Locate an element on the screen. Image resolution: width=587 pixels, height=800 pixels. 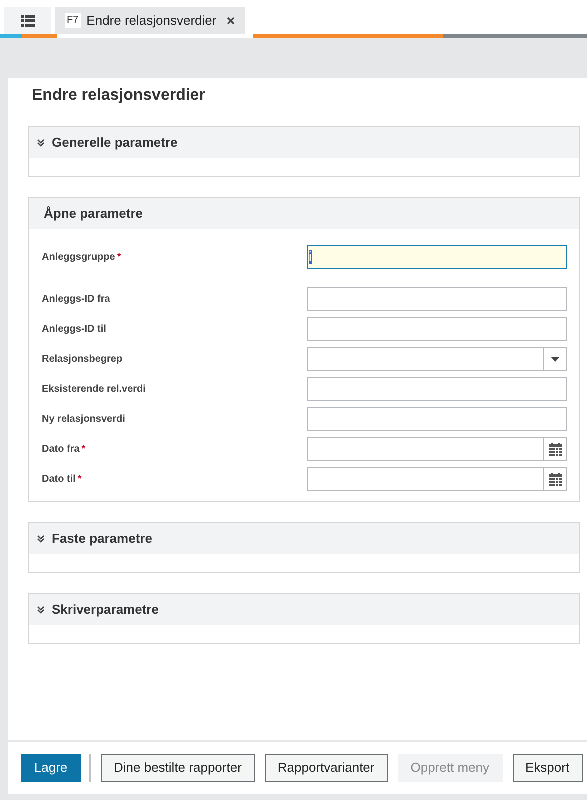
section-title: Faste parametre is located at coordinates (102, 539).